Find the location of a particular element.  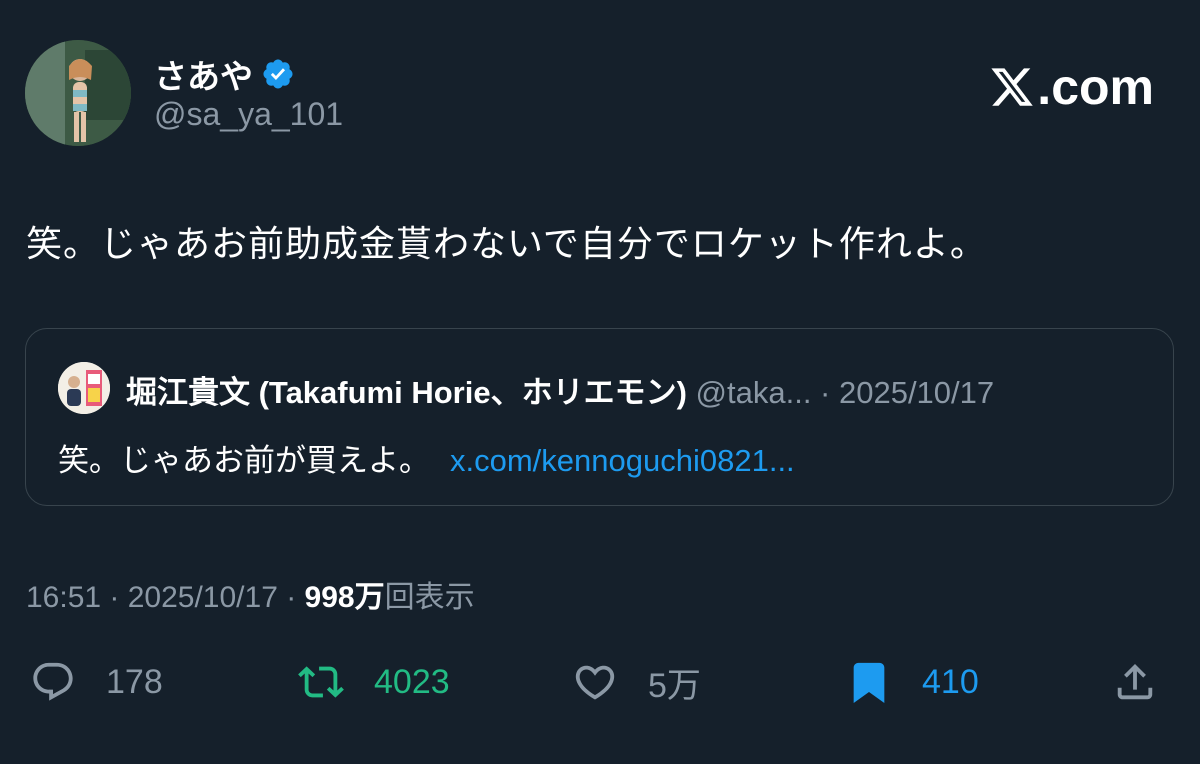

quote-text: 笑。じゃあお前が買えよ。 is located at coordinates (244, 460).